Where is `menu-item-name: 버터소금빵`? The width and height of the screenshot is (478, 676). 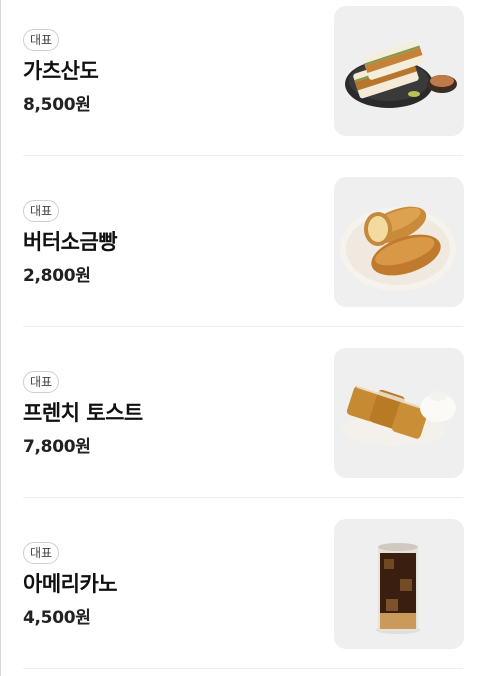 menu-item-name: 버터소금빵 is located at coordinates (70, 241).